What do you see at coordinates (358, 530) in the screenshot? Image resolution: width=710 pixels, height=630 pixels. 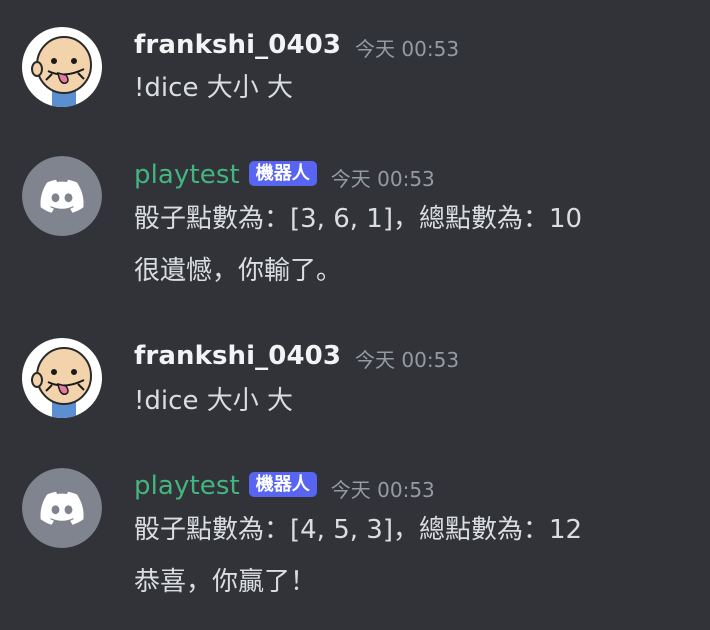 I see `message-line: 骰子點數為：[4, 5, 3]，總點數為：12` at bounding box center [358, 530].